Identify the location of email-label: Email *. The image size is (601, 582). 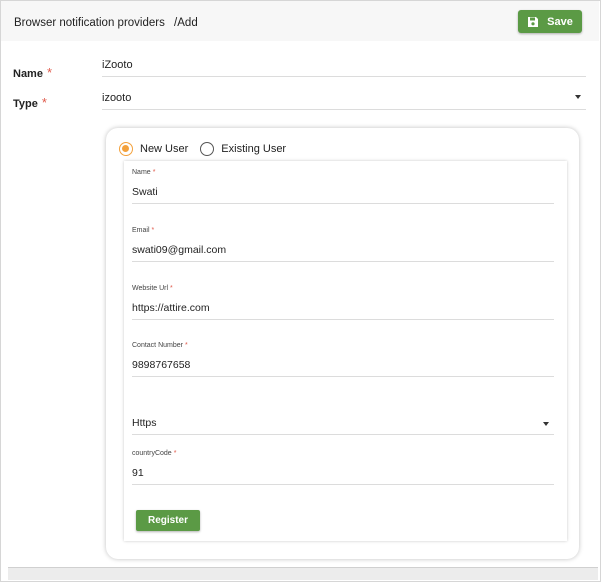
(143, 230).